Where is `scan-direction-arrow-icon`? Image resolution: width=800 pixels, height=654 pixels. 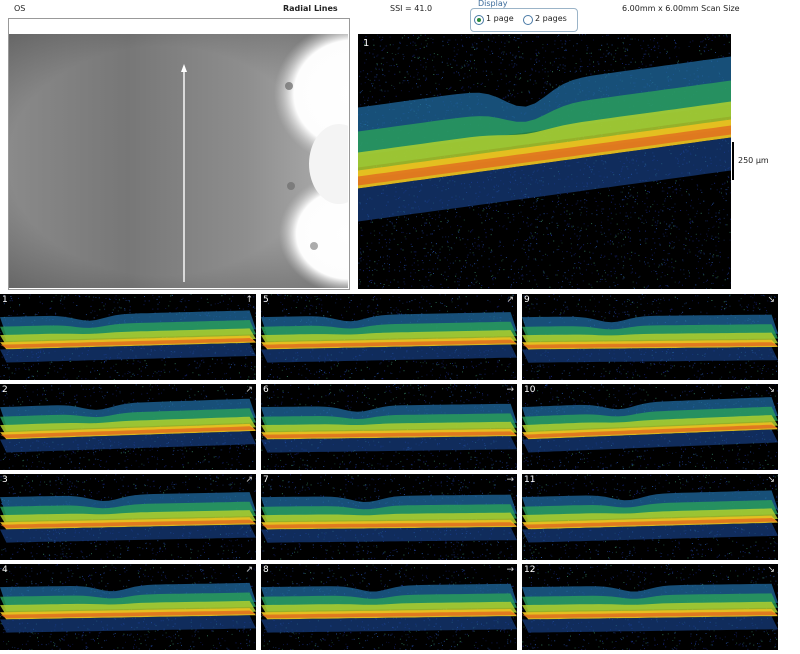
scan-direction-arrow-icon is located at coordinates (184, 68).